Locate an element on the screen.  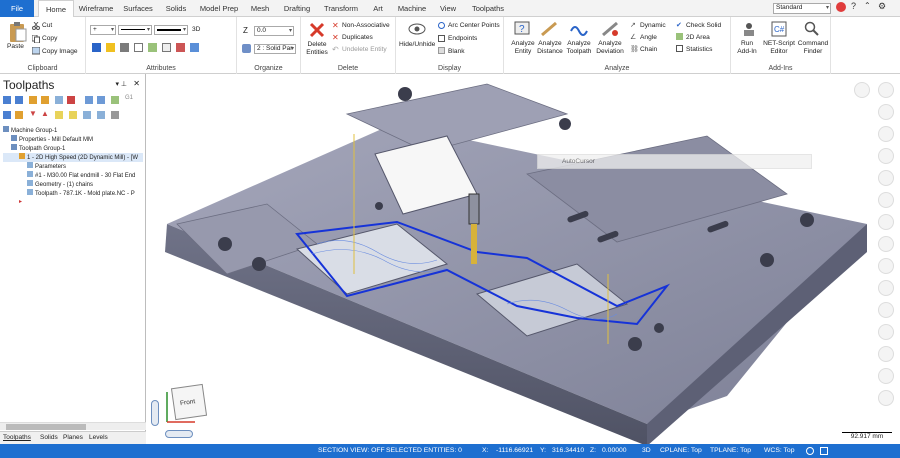
check-solid-button: Check Solid is located at coordinates (703, 26).